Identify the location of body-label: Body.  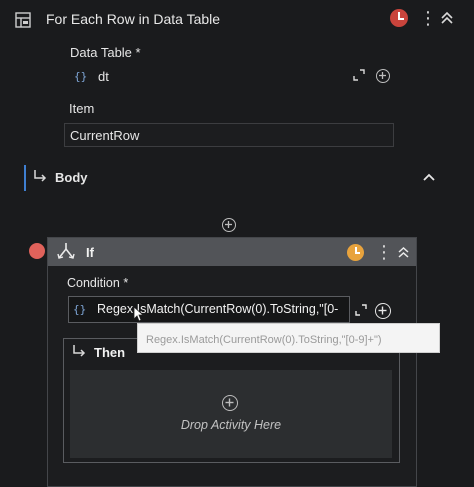
(71, 177).